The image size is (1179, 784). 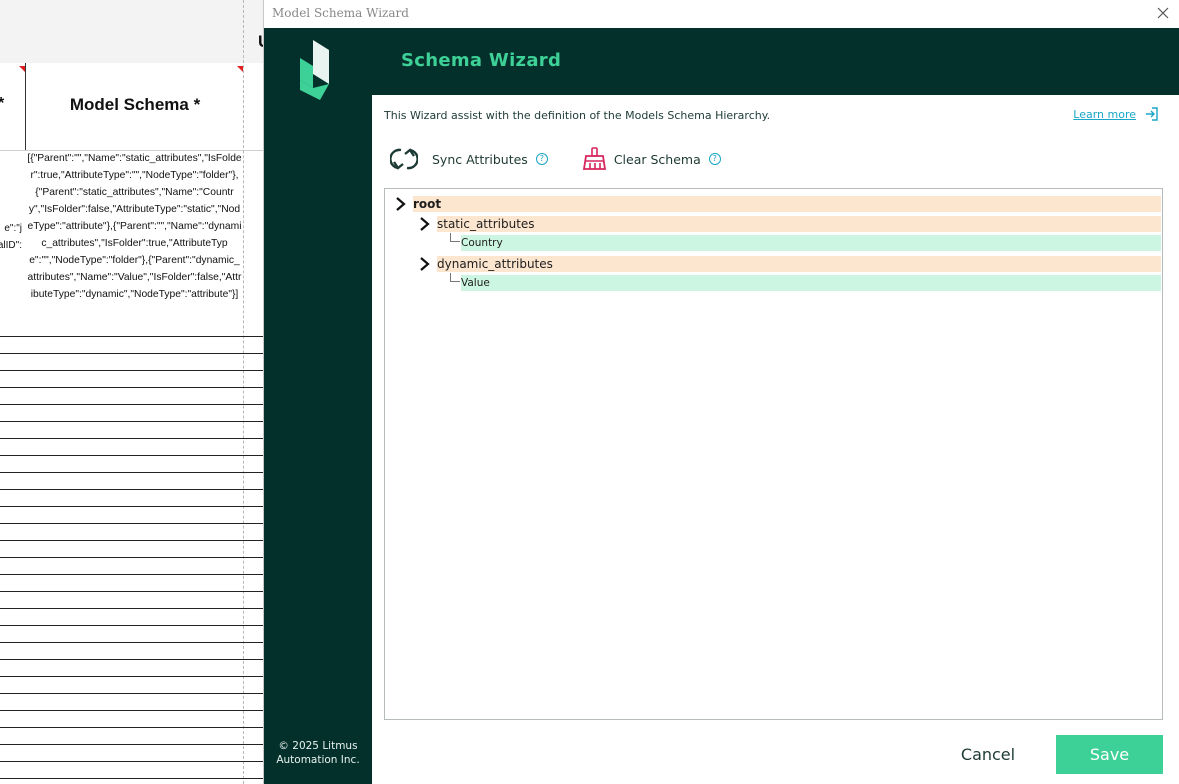 I want to click on sheet-toolbar-area, so click(x=132, y=31).